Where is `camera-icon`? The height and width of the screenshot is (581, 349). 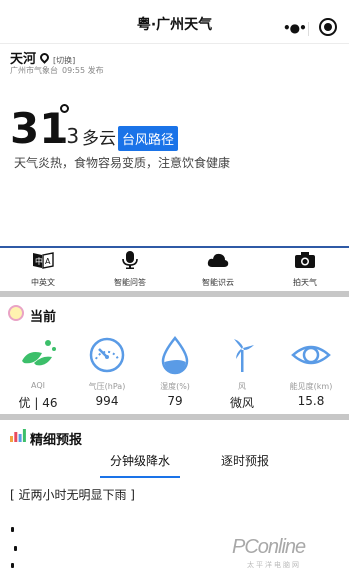
camera-icon is located at coordinates (305, 260).